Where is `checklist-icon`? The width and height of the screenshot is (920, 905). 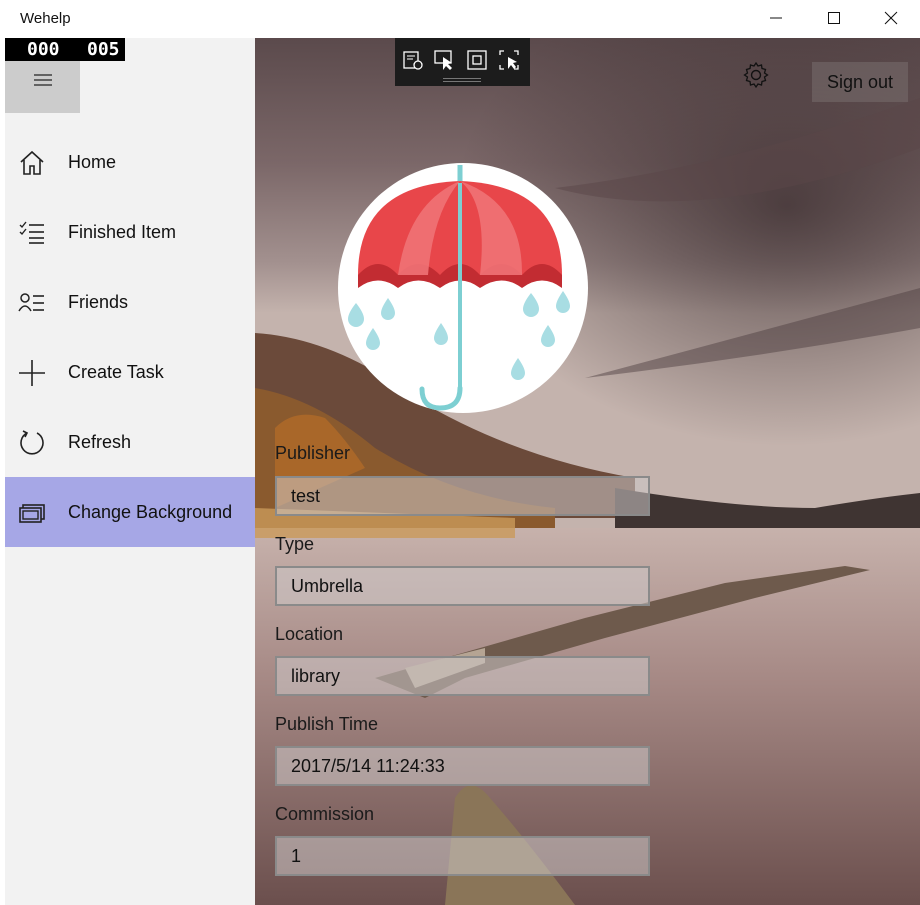
checklist-icon is located at coordinates (32, 233).